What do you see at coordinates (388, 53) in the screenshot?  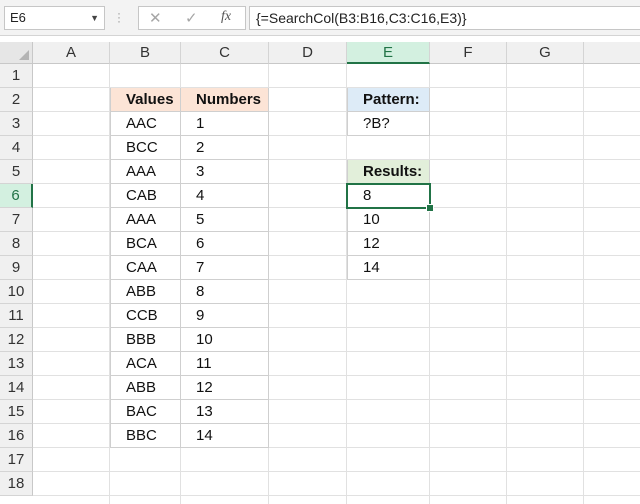 I see `column-header-e: E` at bounding box center [388, 53].